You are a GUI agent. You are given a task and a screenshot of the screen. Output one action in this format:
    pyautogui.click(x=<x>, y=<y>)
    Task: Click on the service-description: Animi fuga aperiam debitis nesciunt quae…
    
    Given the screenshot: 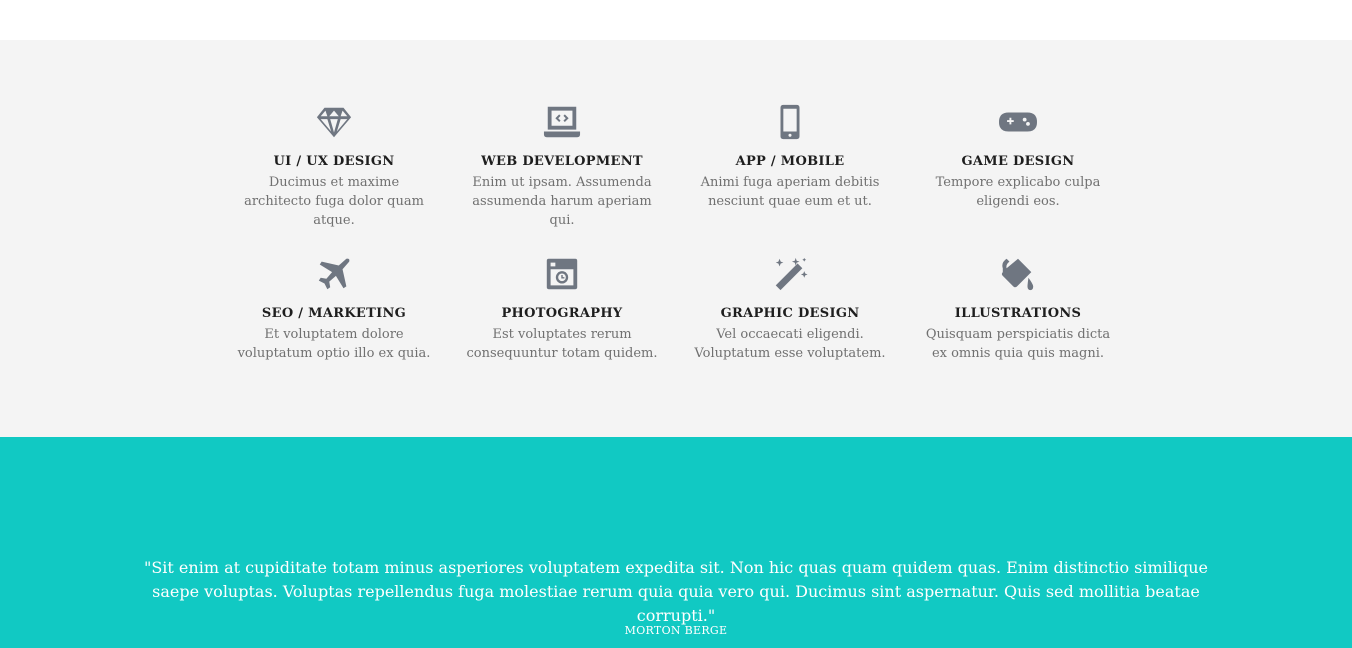 What is the action you would take?
    pyautogui.click(x=790, y=192)
    